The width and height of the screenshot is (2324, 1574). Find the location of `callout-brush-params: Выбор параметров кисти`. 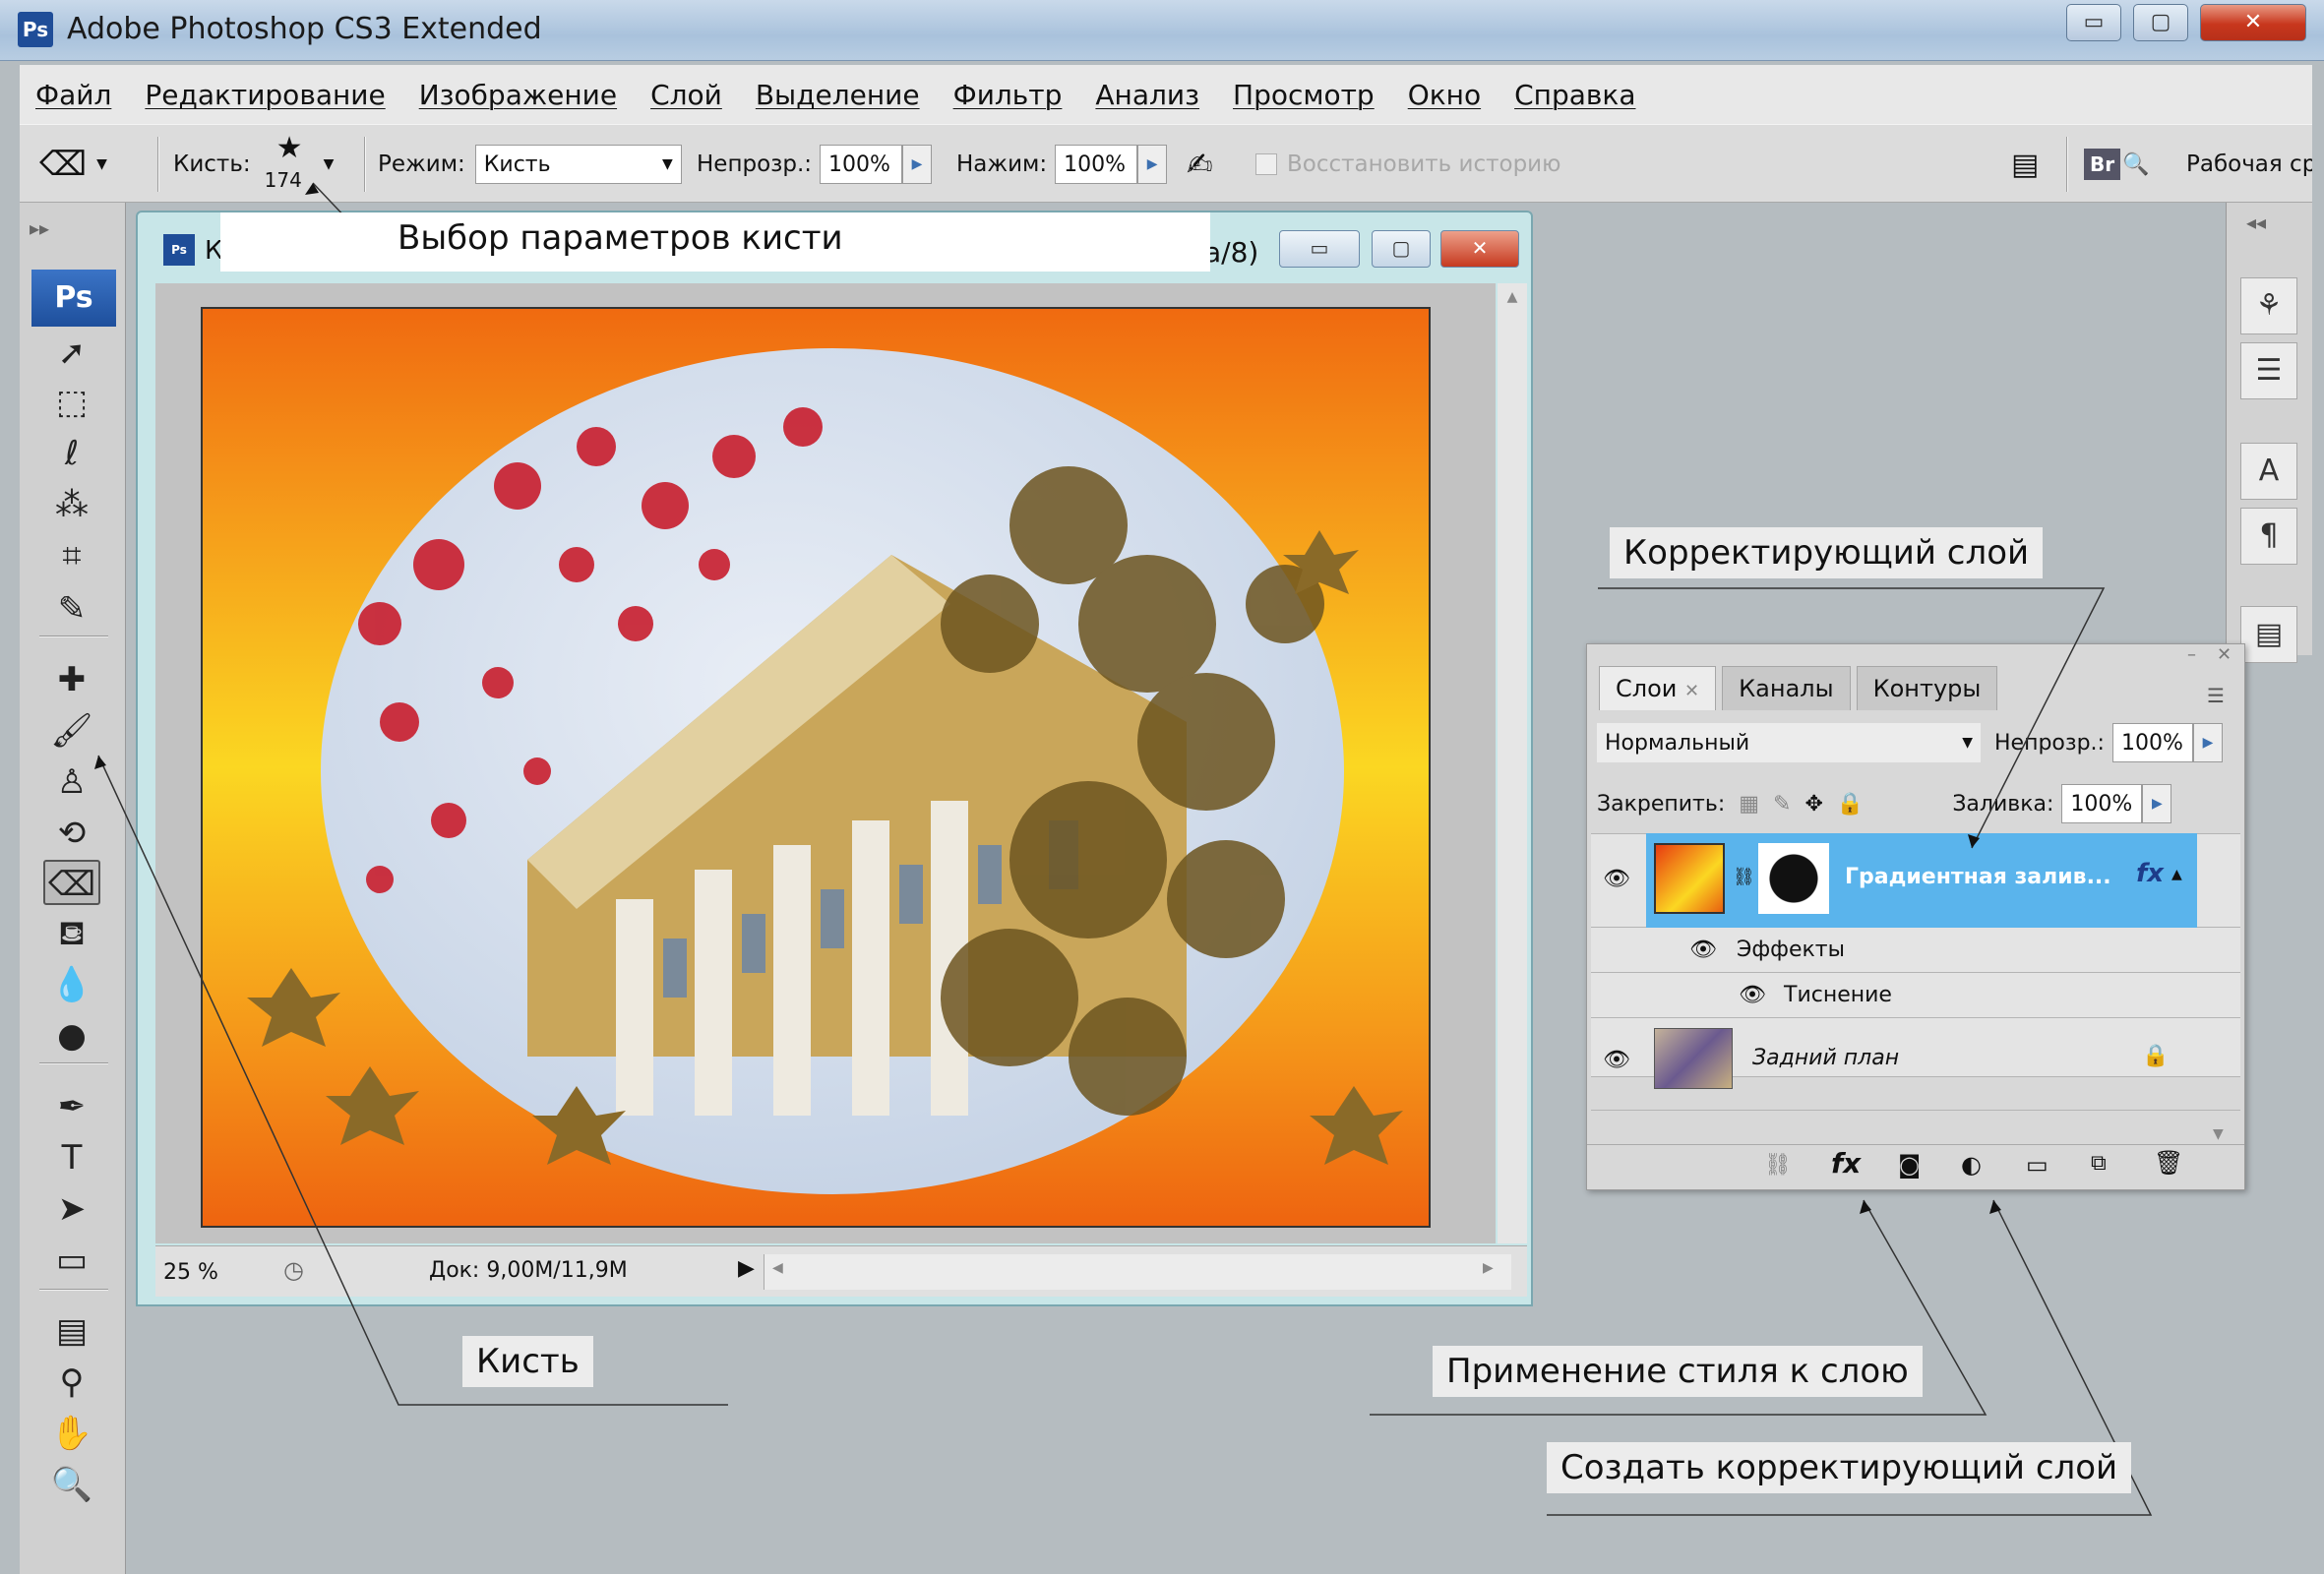

callout-brush-params: Выбор параметров кисти is located at coordinates (715, 242).